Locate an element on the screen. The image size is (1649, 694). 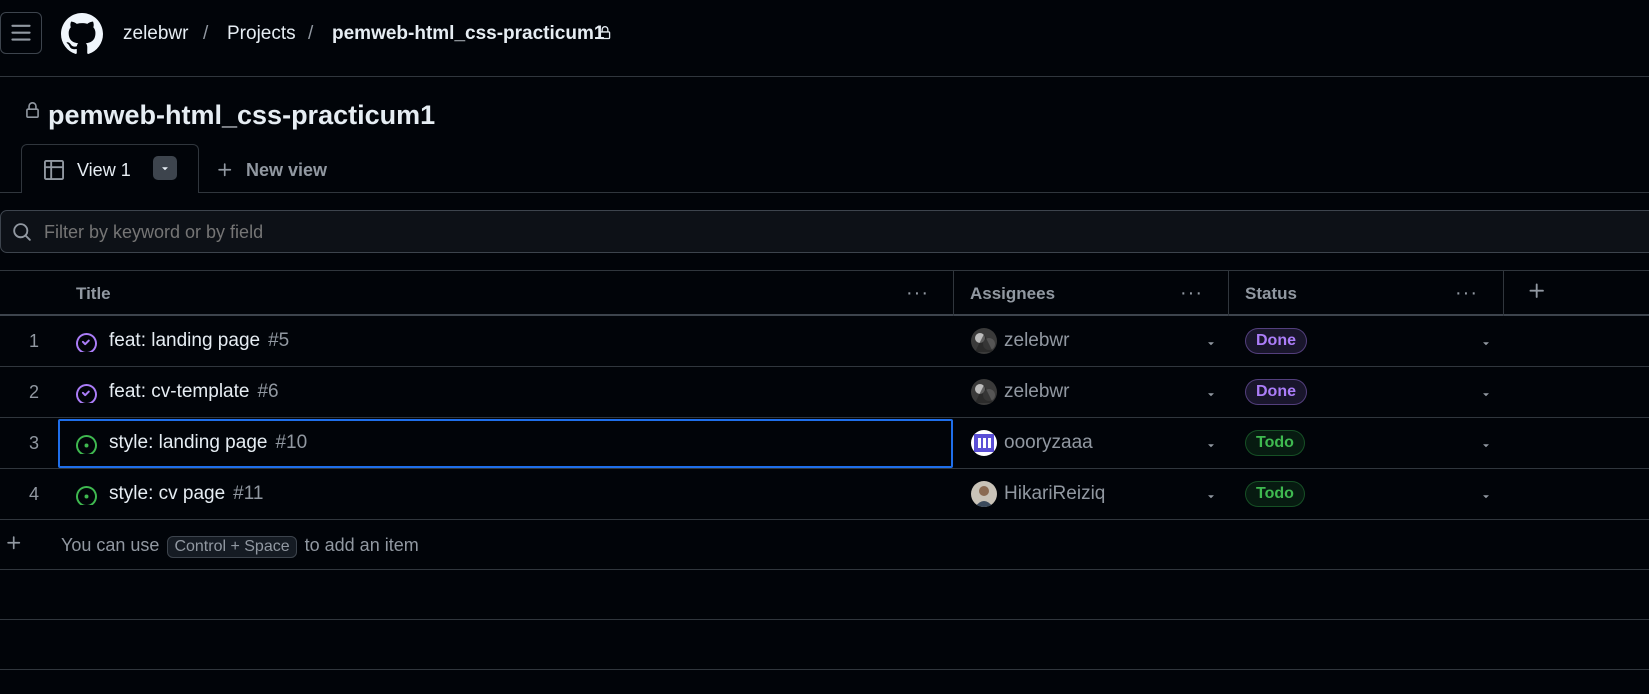
hint-suffix: to add an item is located at coordinates (361, 545).